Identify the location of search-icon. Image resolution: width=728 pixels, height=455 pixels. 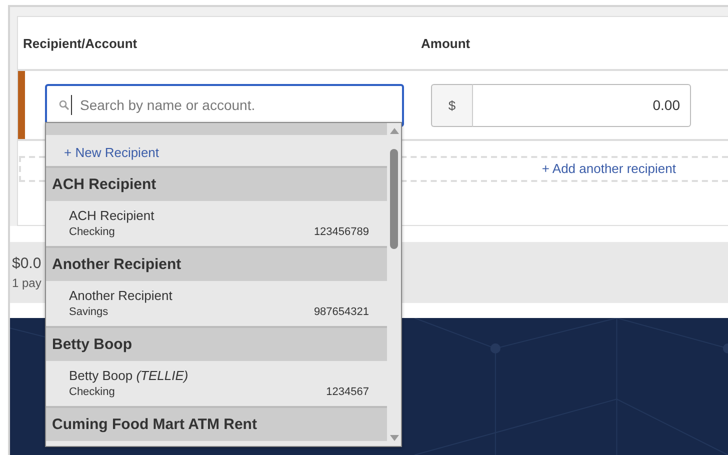
(64, 105).